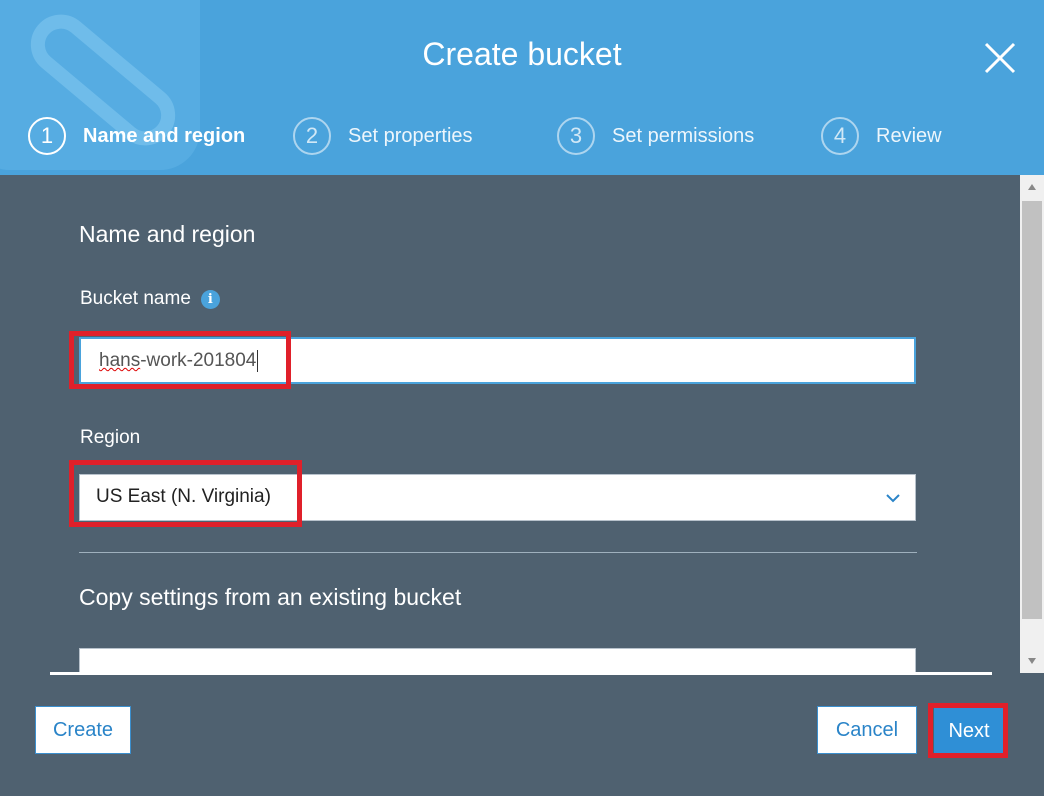 The height and width of the screenshot is (796, 1044). I want to click on region-label-text: Region, so click(110, 437).